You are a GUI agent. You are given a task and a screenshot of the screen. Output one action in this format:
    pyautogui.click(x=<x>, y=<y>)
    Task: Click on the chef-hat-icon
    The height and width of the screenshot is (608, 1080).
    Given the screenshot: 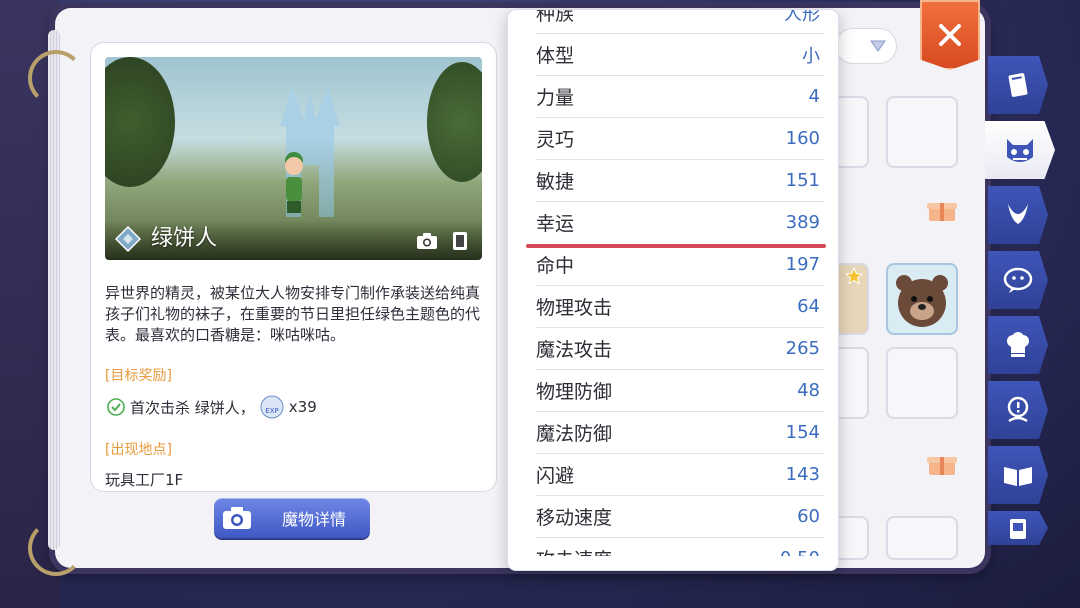 What is the action you would take?
    pyautogui.click(x=1018, y=344)
    